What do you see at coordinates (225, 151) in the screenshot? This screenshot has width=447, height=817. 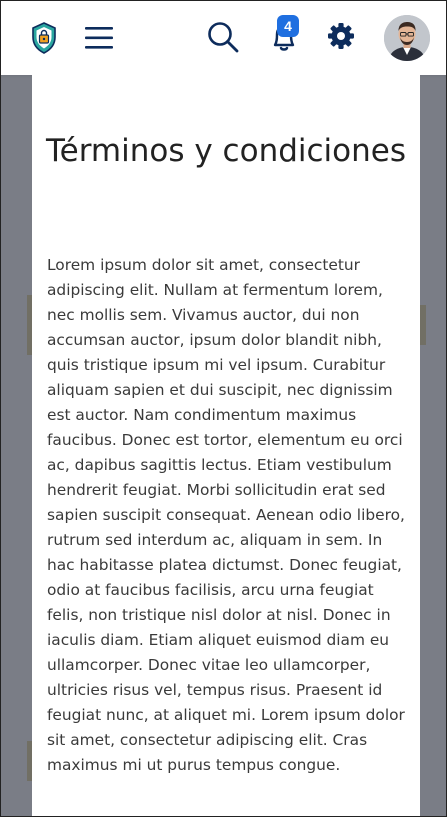 I see `modal-title: Términos y condiciones` at bounding box center [225, 151].